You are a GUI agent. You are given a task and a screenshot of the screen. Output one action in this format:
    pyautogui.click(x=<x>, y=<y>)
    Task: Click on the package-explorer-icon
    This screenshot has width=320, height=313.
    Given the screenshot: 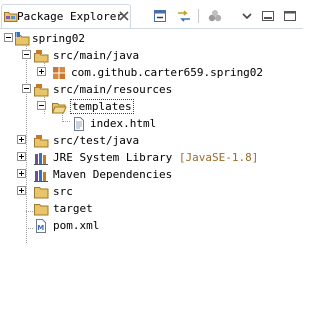 What is the action you would take?
    pyautogui.click(x=11, y=16)
    